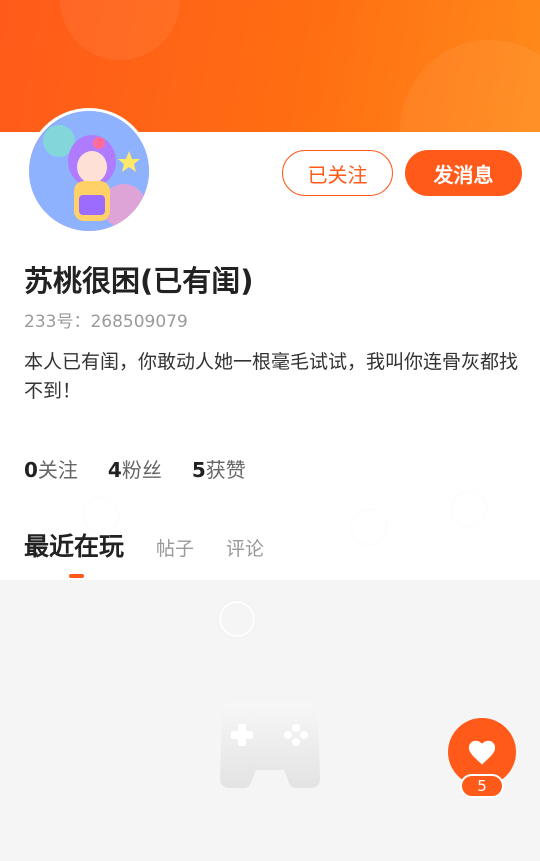 The width and height of the screenshot is (540, 861). What do you see at coordinates (114, 470) in the screenshot?
I see `stat-number: 4` at bounding box center [114, 470].